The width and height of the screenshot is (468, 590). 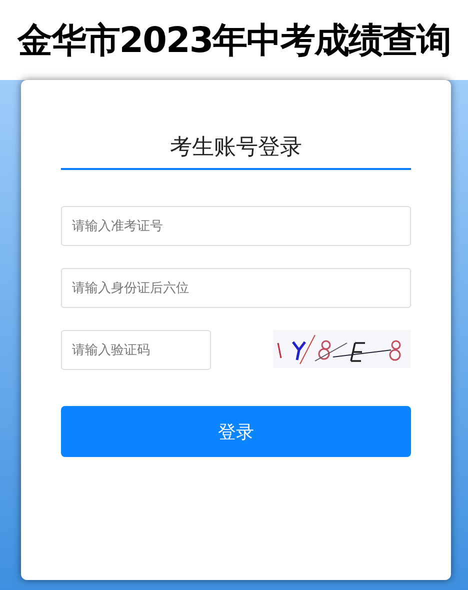 I want to click on captcha-field: 请输入验证码, so click(x=136, y=350).